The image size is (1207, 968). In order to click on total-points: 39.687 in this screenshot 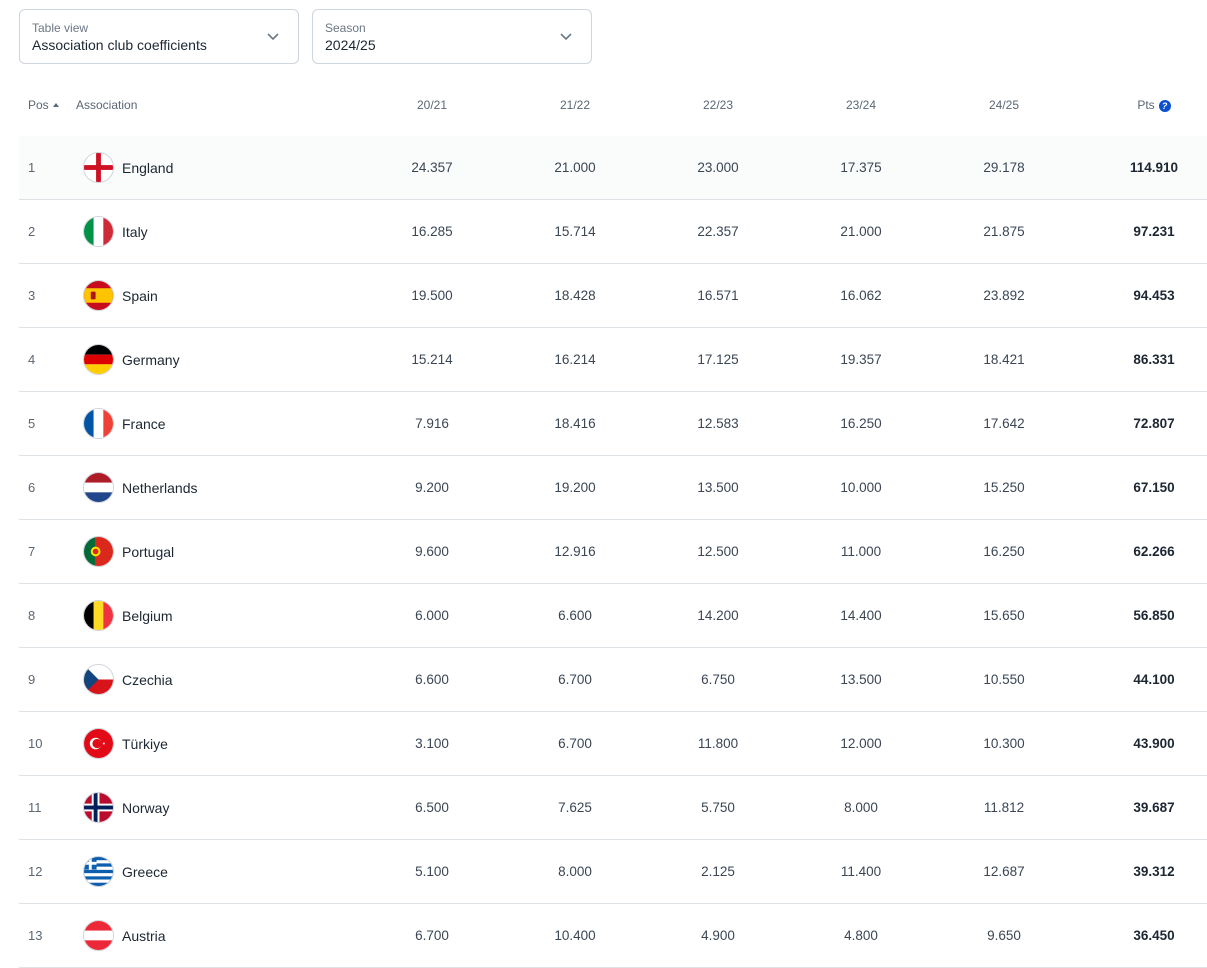, I will do `click(1154, 807)`.